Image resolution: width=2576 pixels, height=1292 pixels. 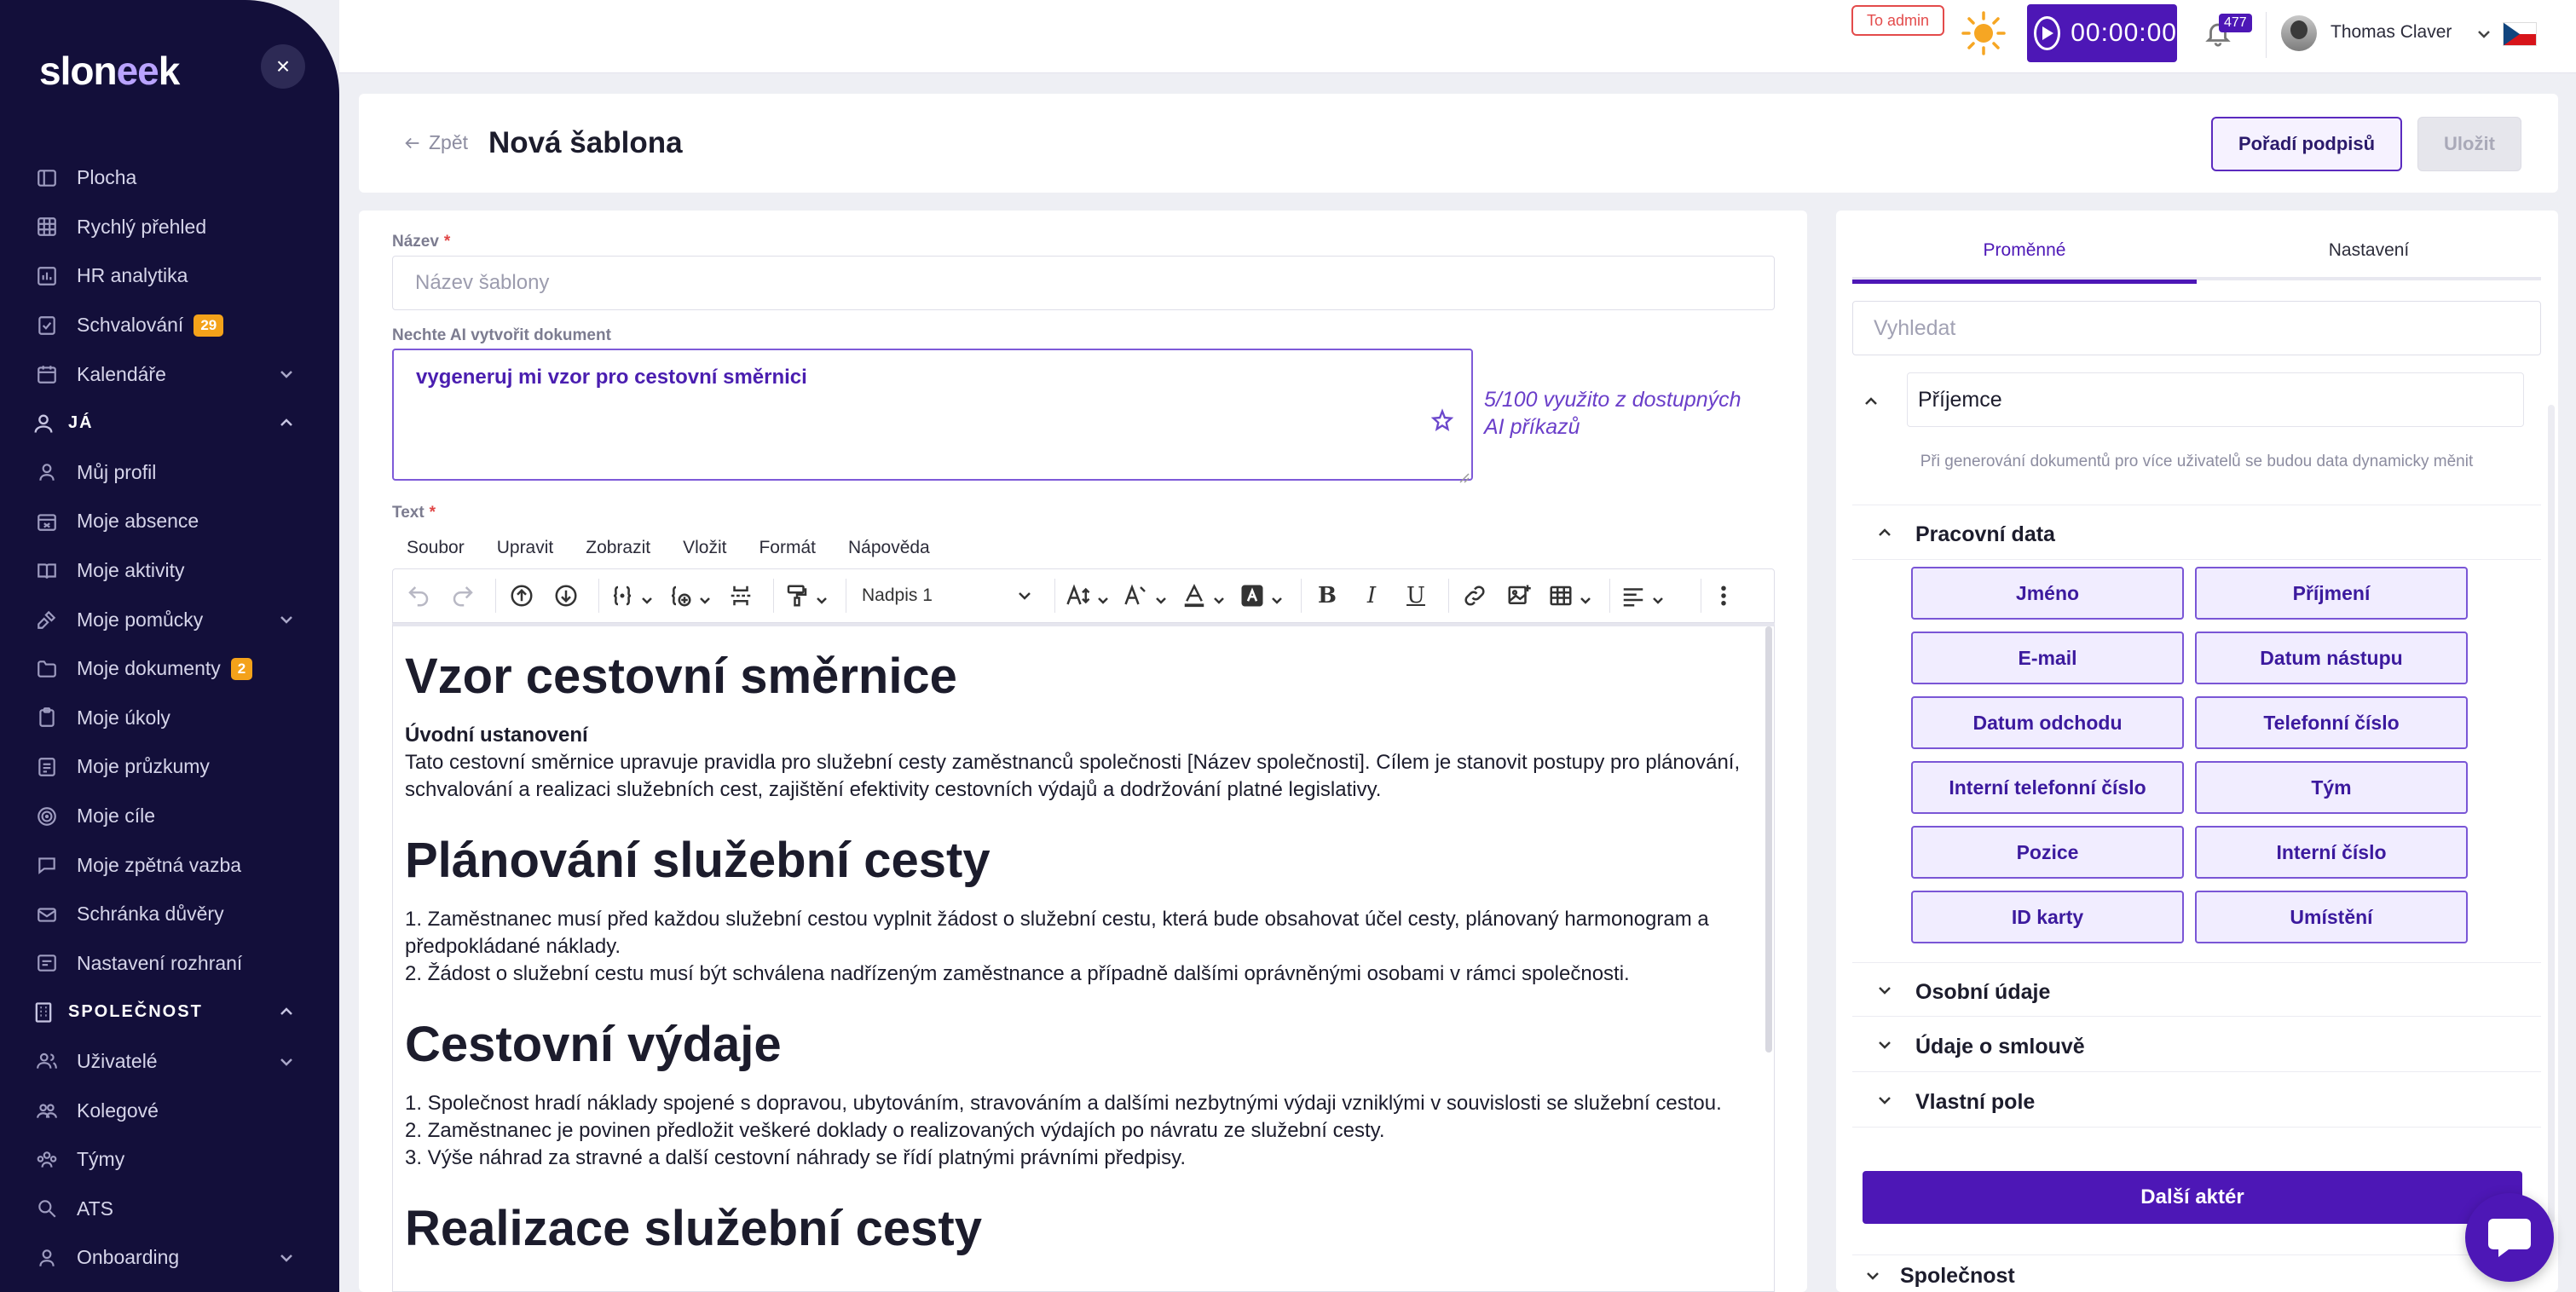 What do you see at coordinates (169, 1258) in the screenshot?
I see `sidebar-item-onboarding: Onboarding` at bounding box center [169, 1258].